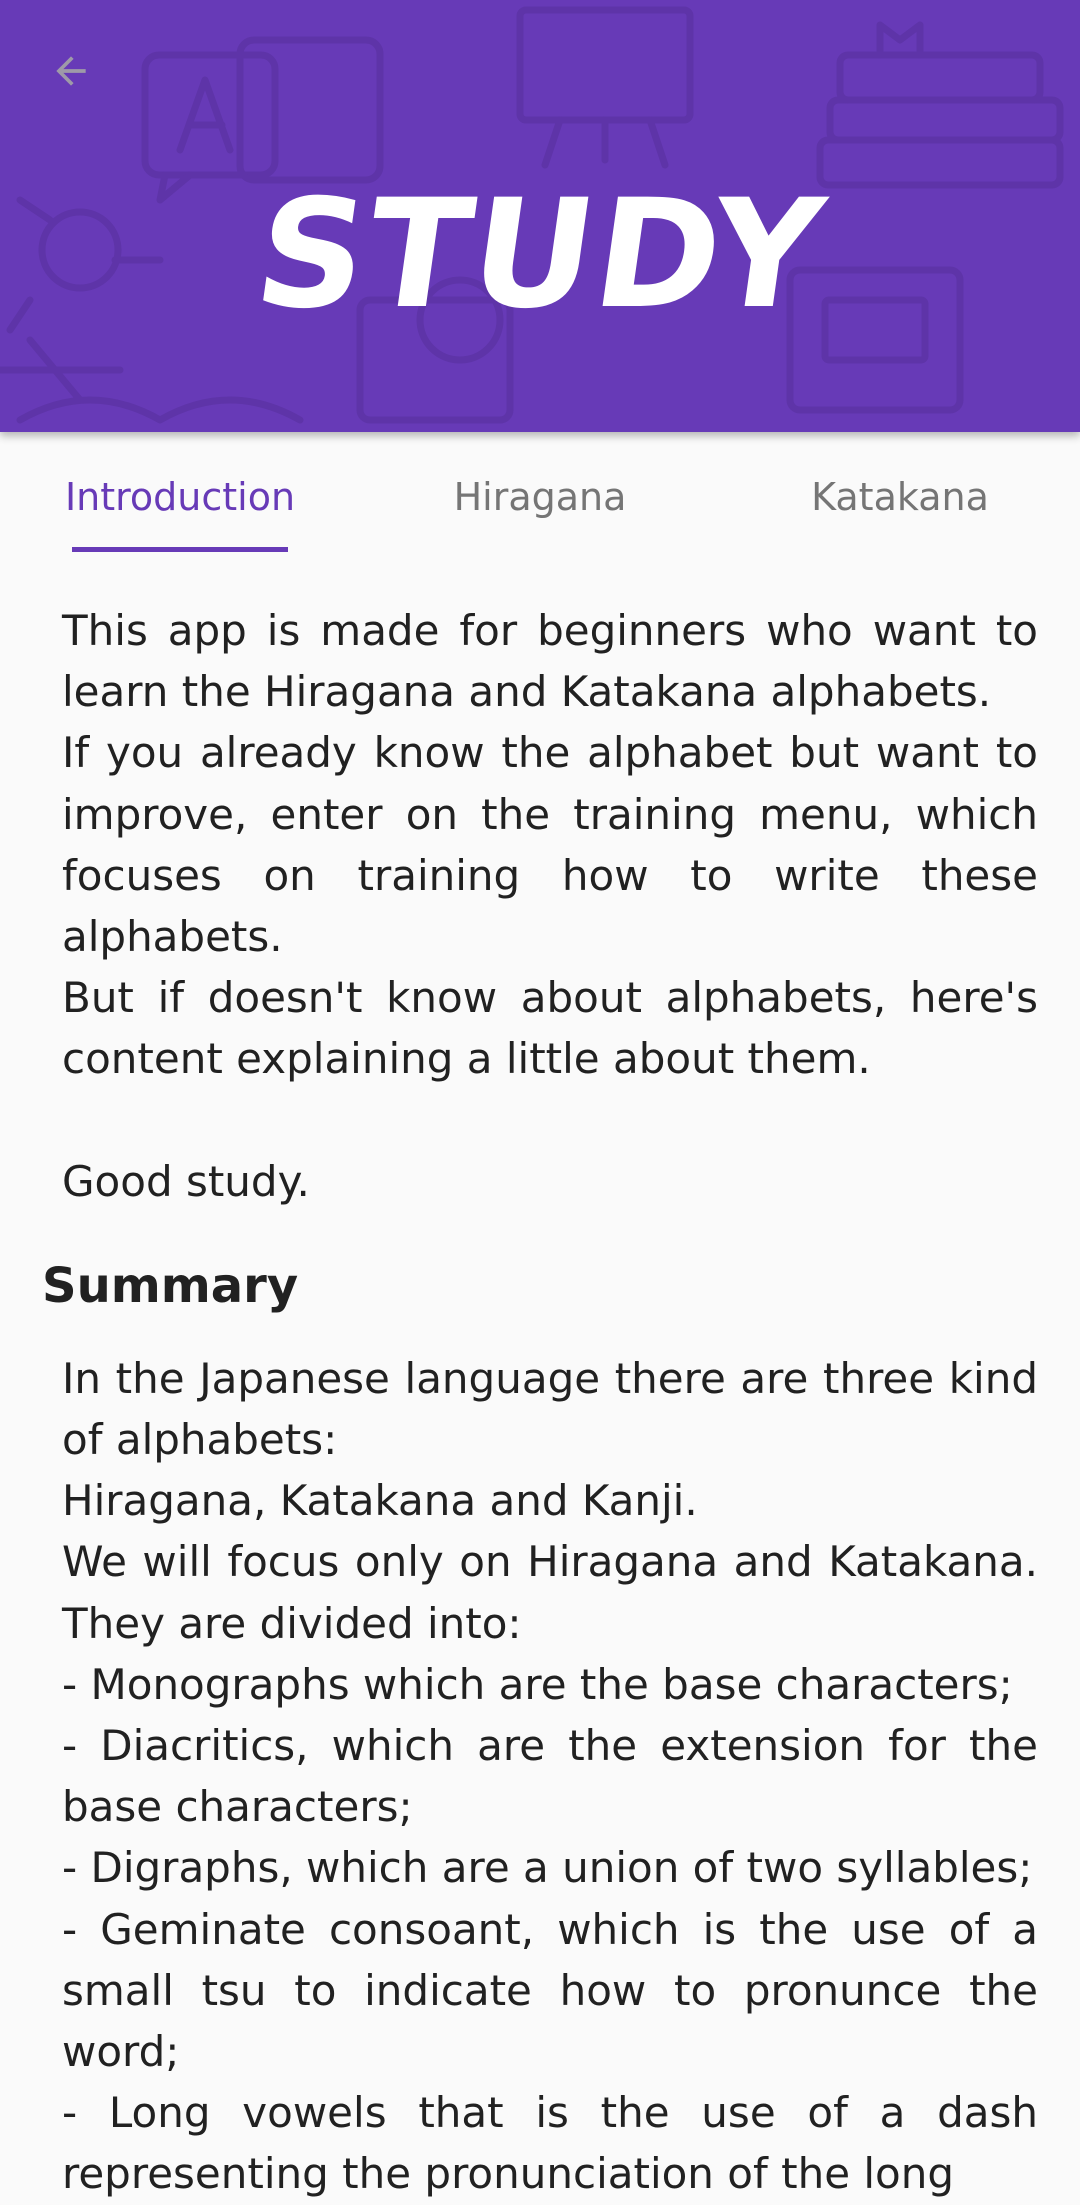  Describe the element at coordinates (170, 1285) in the screenshot. I see `summary-heading: Summary` at that location.